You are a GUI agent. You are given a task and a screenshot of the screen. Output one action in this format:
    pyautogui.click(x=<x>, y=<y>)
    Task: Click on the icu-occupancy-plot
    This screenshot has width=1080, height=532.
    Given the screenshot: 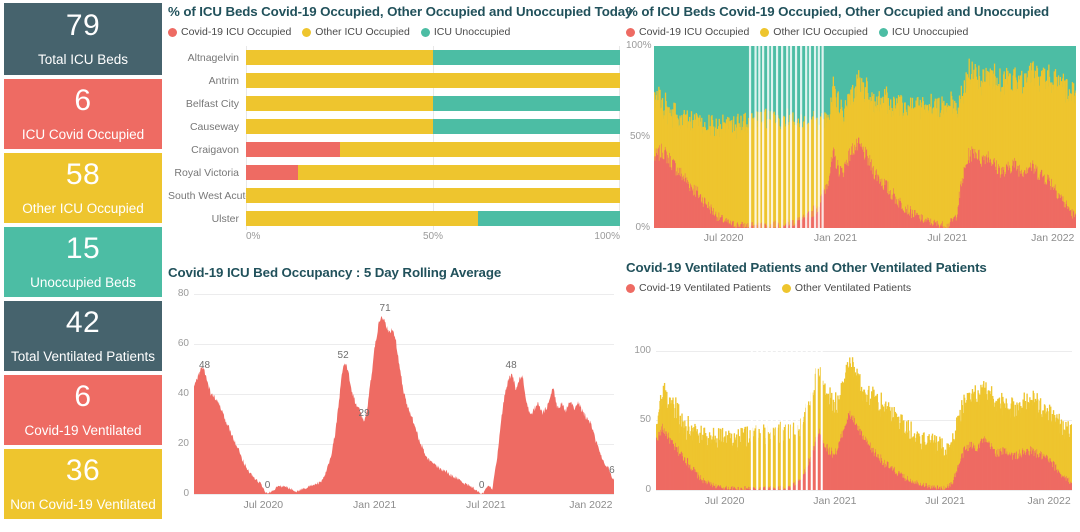 What is the action you would take?
    pyautogui.click(x=404, y=394)
    